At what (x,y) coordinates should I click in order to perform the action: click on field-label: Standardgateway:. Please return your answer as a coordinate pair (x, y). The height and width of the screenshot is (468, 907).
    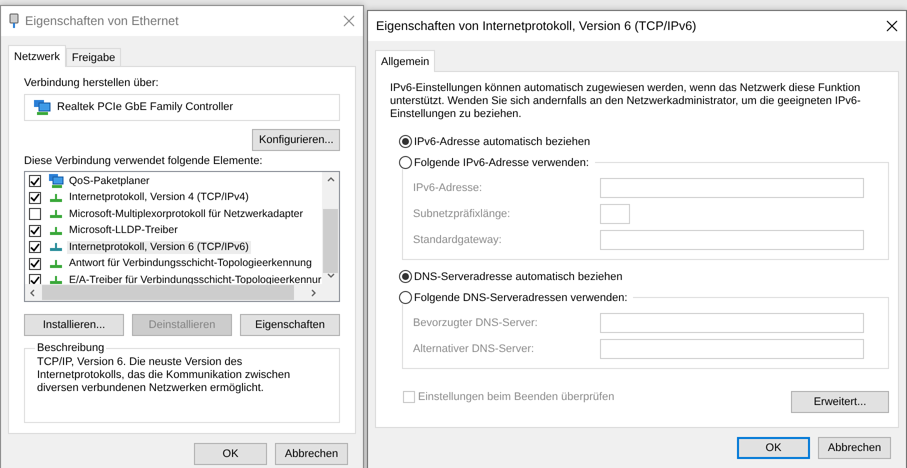
    Looking at the image, I should click on (458, 240).